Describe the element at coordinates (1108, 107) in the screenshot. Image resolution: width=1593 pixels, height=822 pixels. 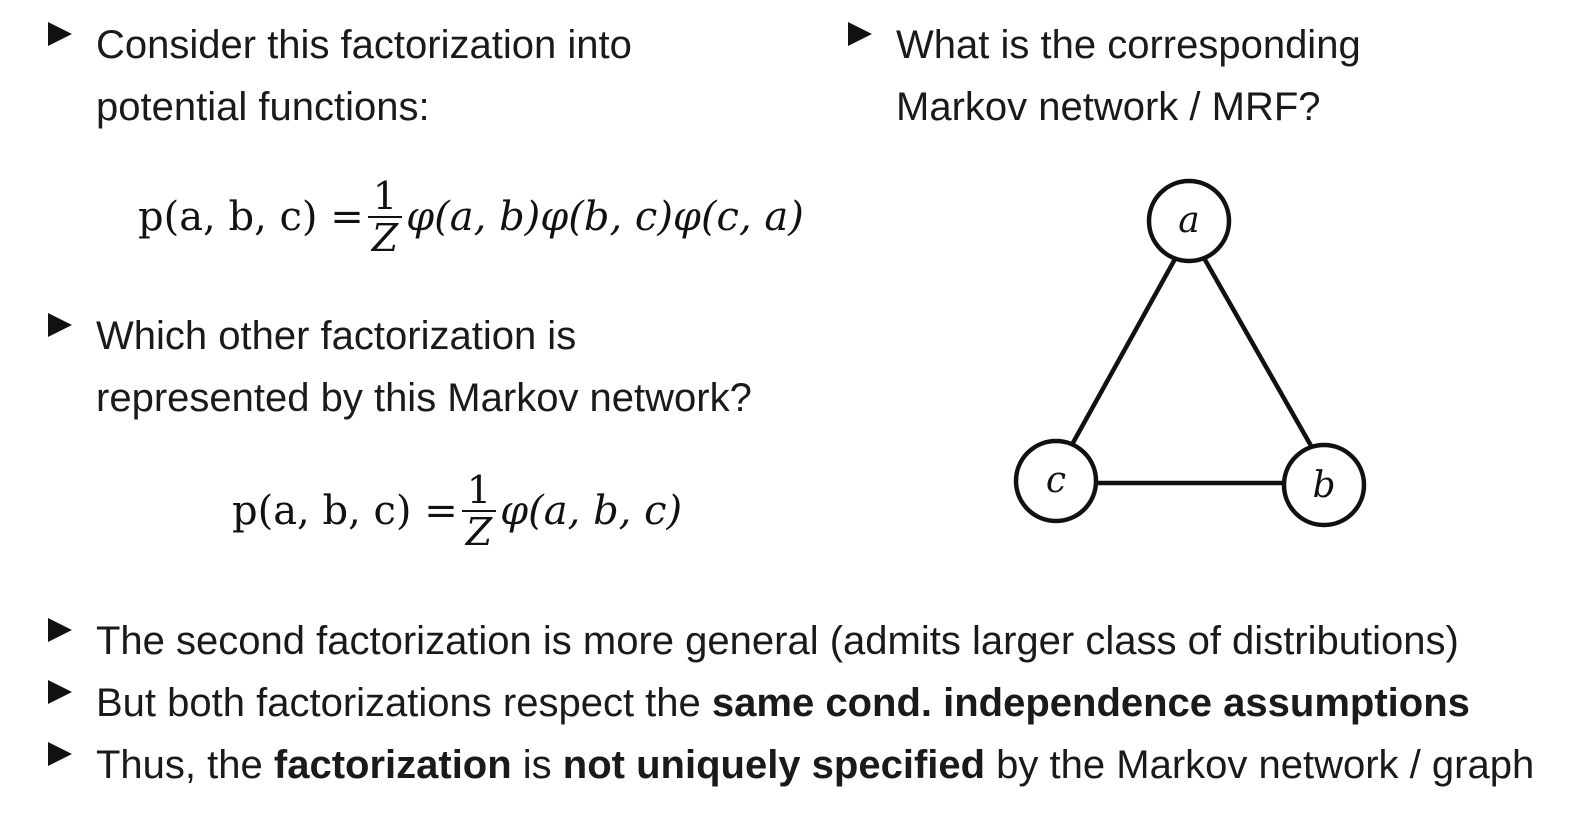
I see `bullet-text-line: Markov network / MRF?` at that location.